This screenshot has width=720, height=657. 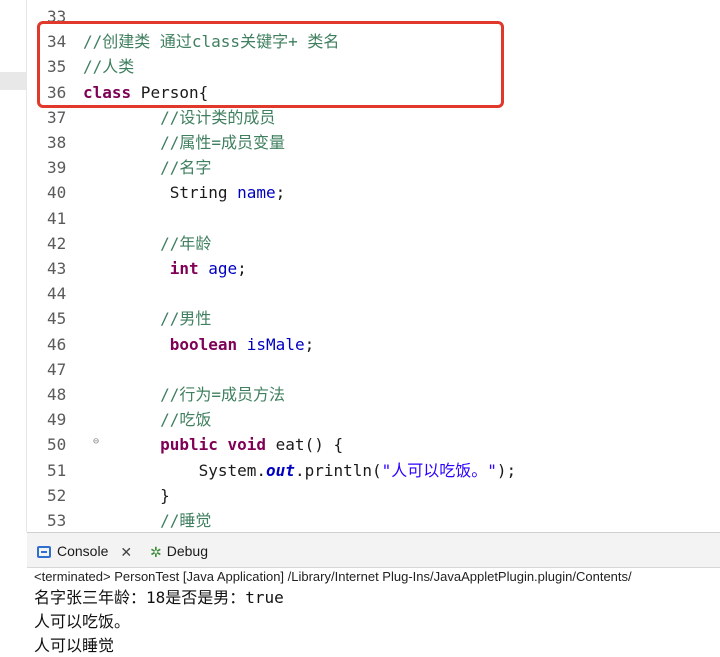 What do you see at coordinates (57, 394) in the screenshot?
I see `line-number: 48` at bounding box center [57, 394].